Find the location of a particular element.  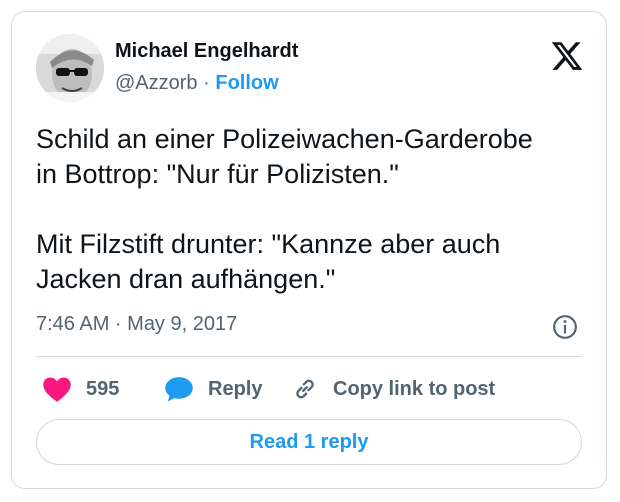

copy-link-button: Copy link to post is located at coordinates (393, 389).